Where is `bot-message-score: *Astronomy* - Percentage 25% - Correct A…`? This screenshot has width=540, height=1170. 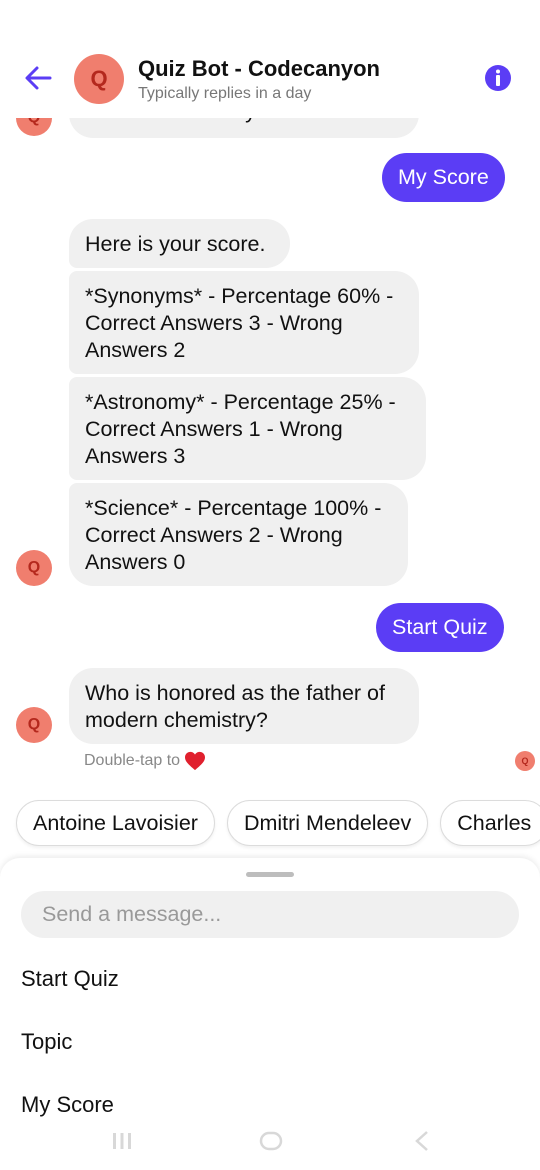 bot-message-score: *Astronomy* - Percentage 25% - Correct A… is located at coordinates (247, 428).